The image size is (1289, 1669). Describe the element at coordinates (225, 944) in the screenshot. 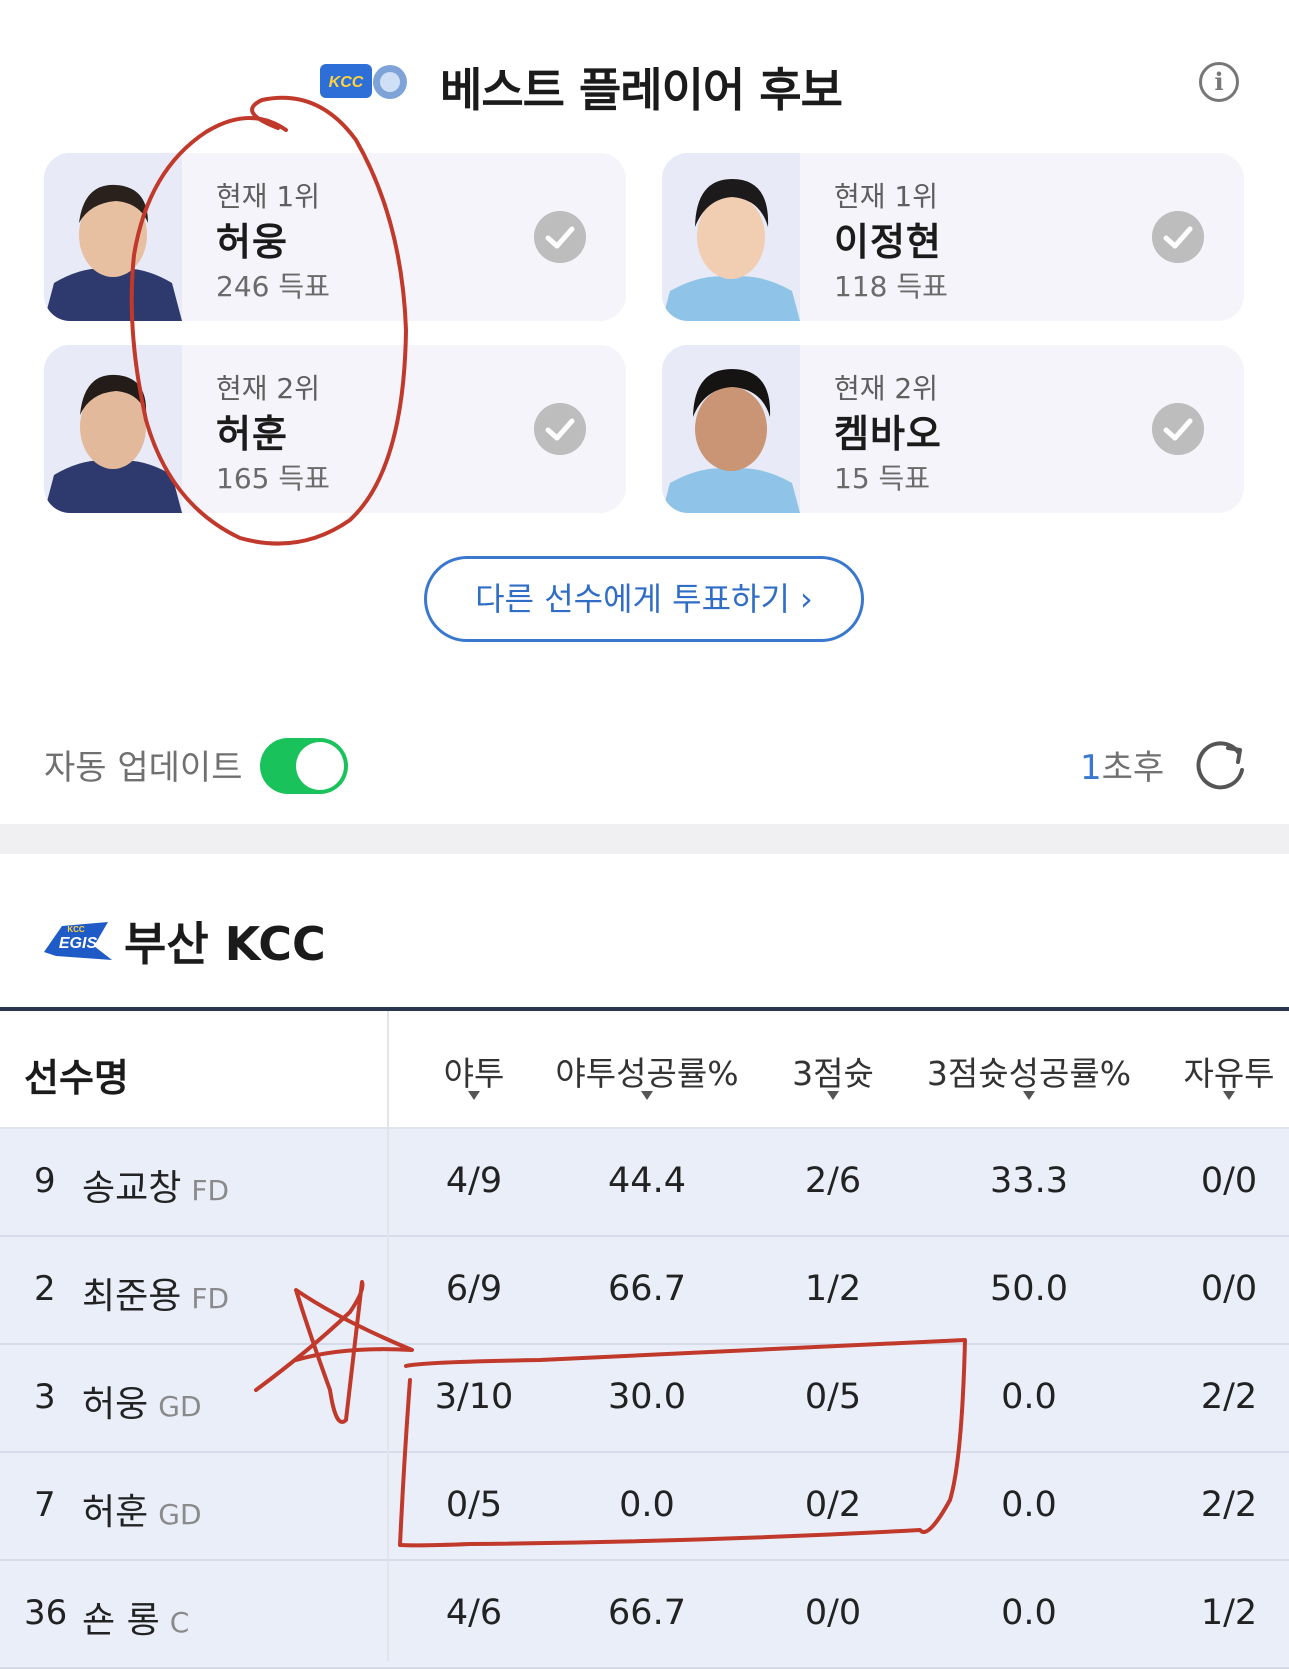

I see `team-name: 부산 KCC` at that location.